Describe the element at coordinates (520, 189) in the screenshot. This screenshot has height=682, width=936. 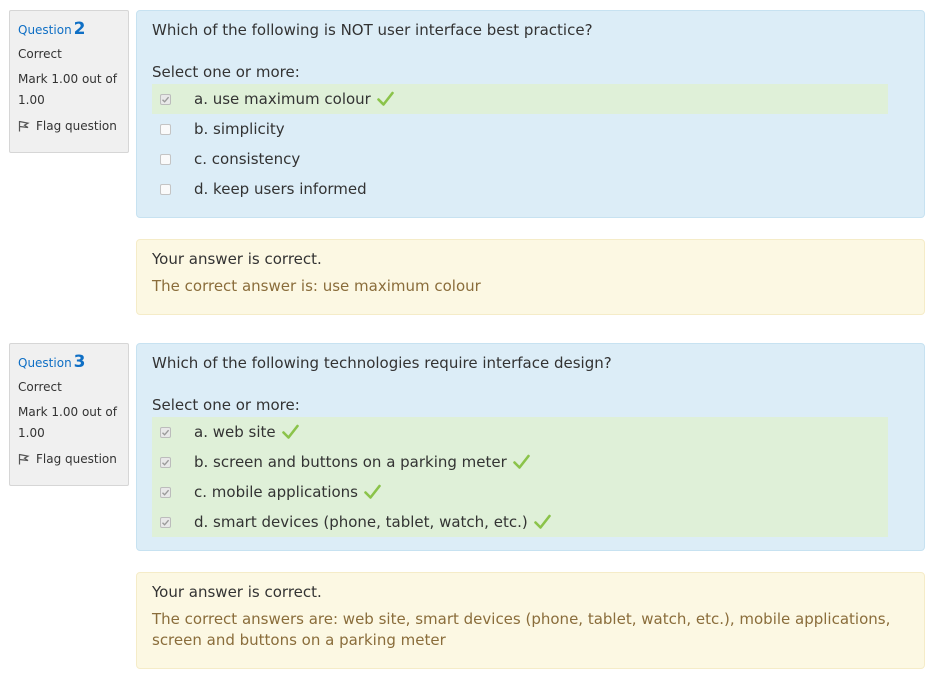
I see `answer-option: d. keep users informed` at that location.